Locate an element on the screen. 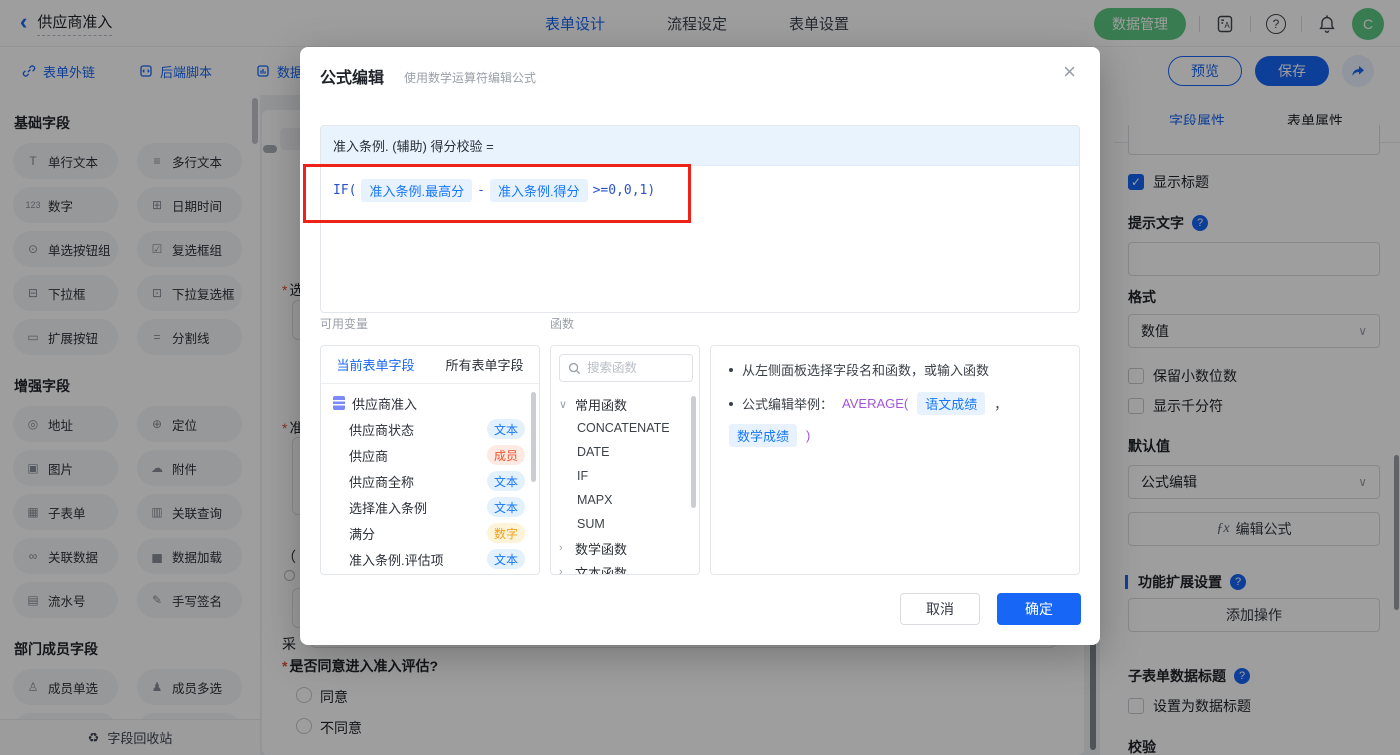  example-function: AVERAGE( is located at coordinates (875, 403).